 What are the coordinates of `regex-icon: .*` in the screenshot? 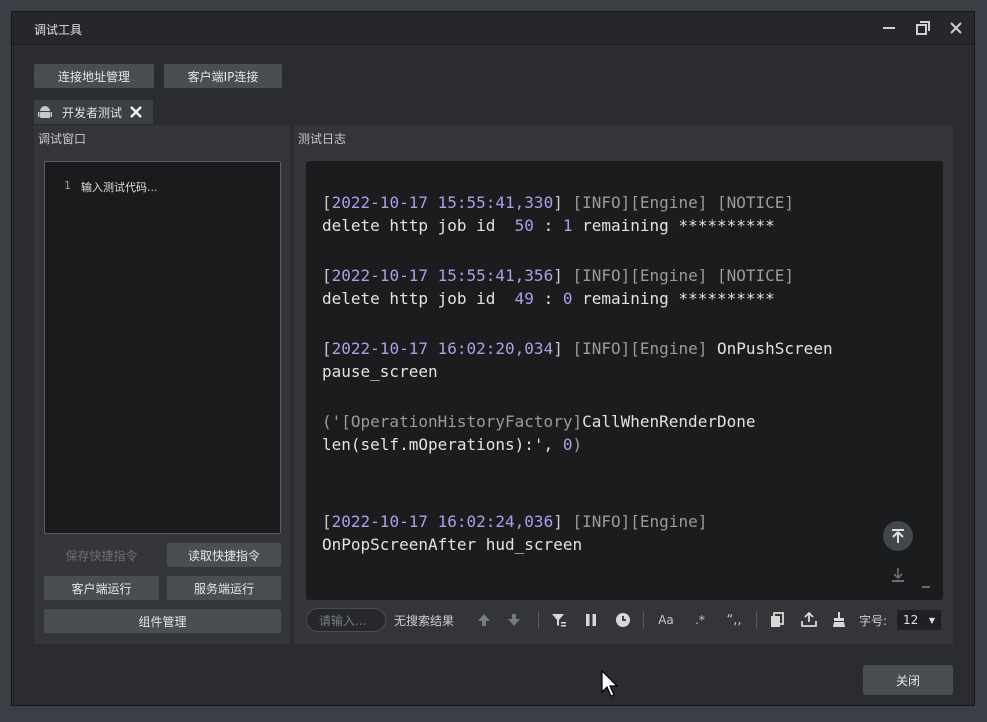 It's located at (700, 620).